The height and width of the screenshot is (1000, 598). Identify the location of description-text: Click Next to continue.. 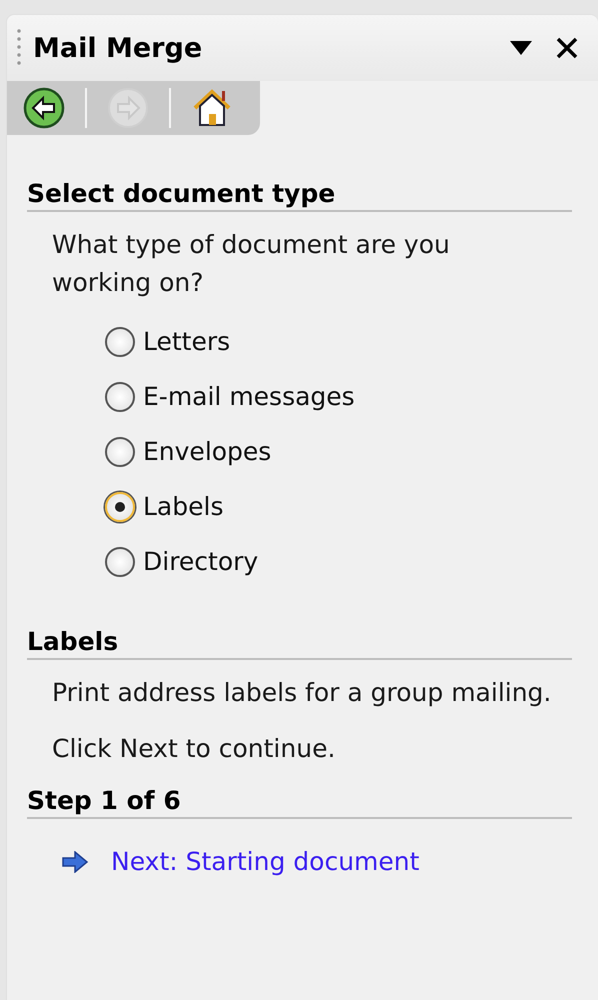
(193, 749).